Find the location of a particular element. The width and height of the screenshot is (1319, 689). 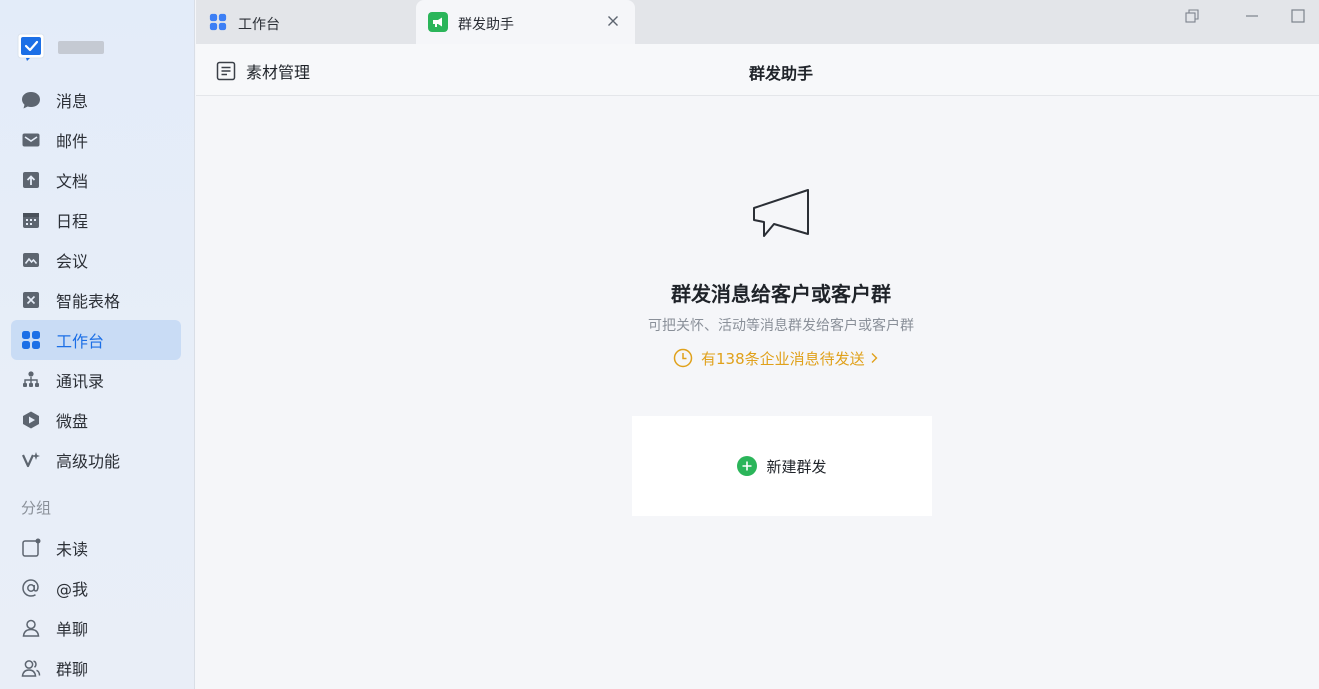

sidebar-item-label: 通讯录 is located at coordinates (80, 381).